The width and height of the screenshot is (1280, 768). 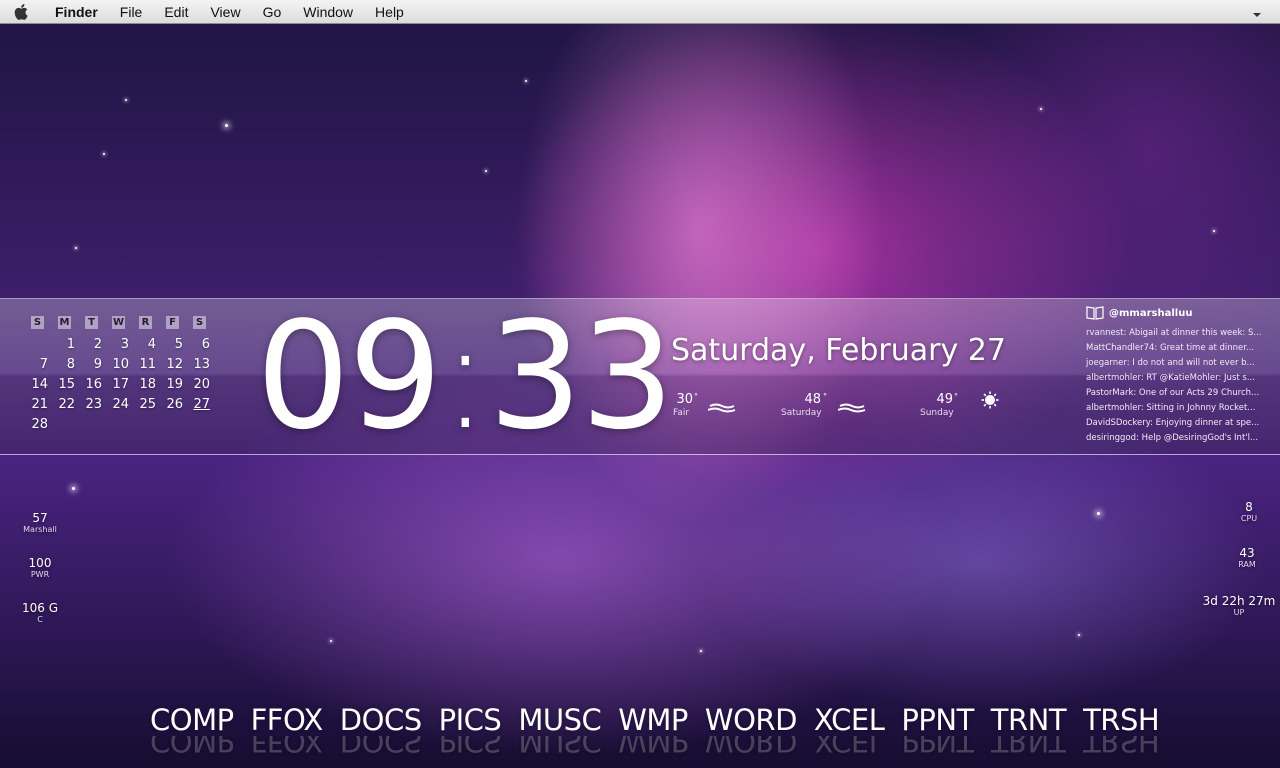 I want to click on calendar-day: 22, so click(x=66, y=404).